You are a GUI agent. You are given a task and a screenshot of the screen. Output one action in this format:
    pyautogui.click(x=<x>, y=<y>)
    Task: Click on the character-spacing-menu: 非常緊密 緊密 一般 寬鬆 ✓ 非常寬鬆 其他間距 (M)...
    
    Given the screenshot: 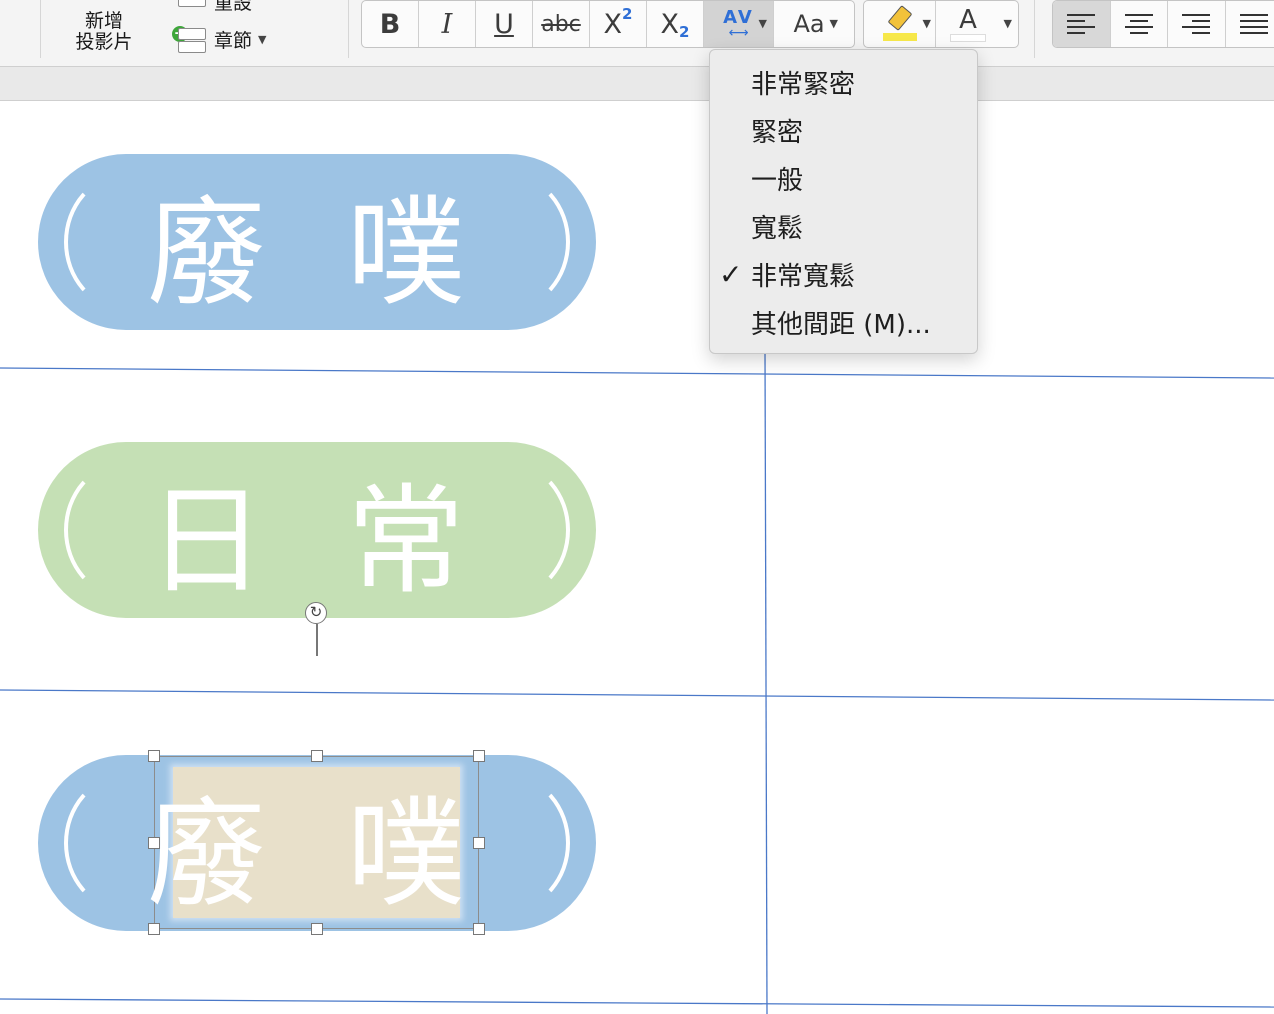 What is the action you would take?
    pyautogui.click(x=843, y=201)
    